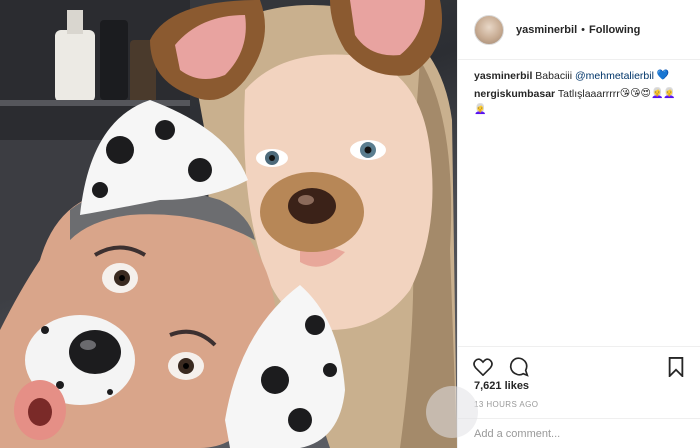 This screenshot has width=700, height=448. What do you see at coordinates (503, 76) in the screenshot?
I see `comment-username: yasminerbil` at bounding box center [503, 76].